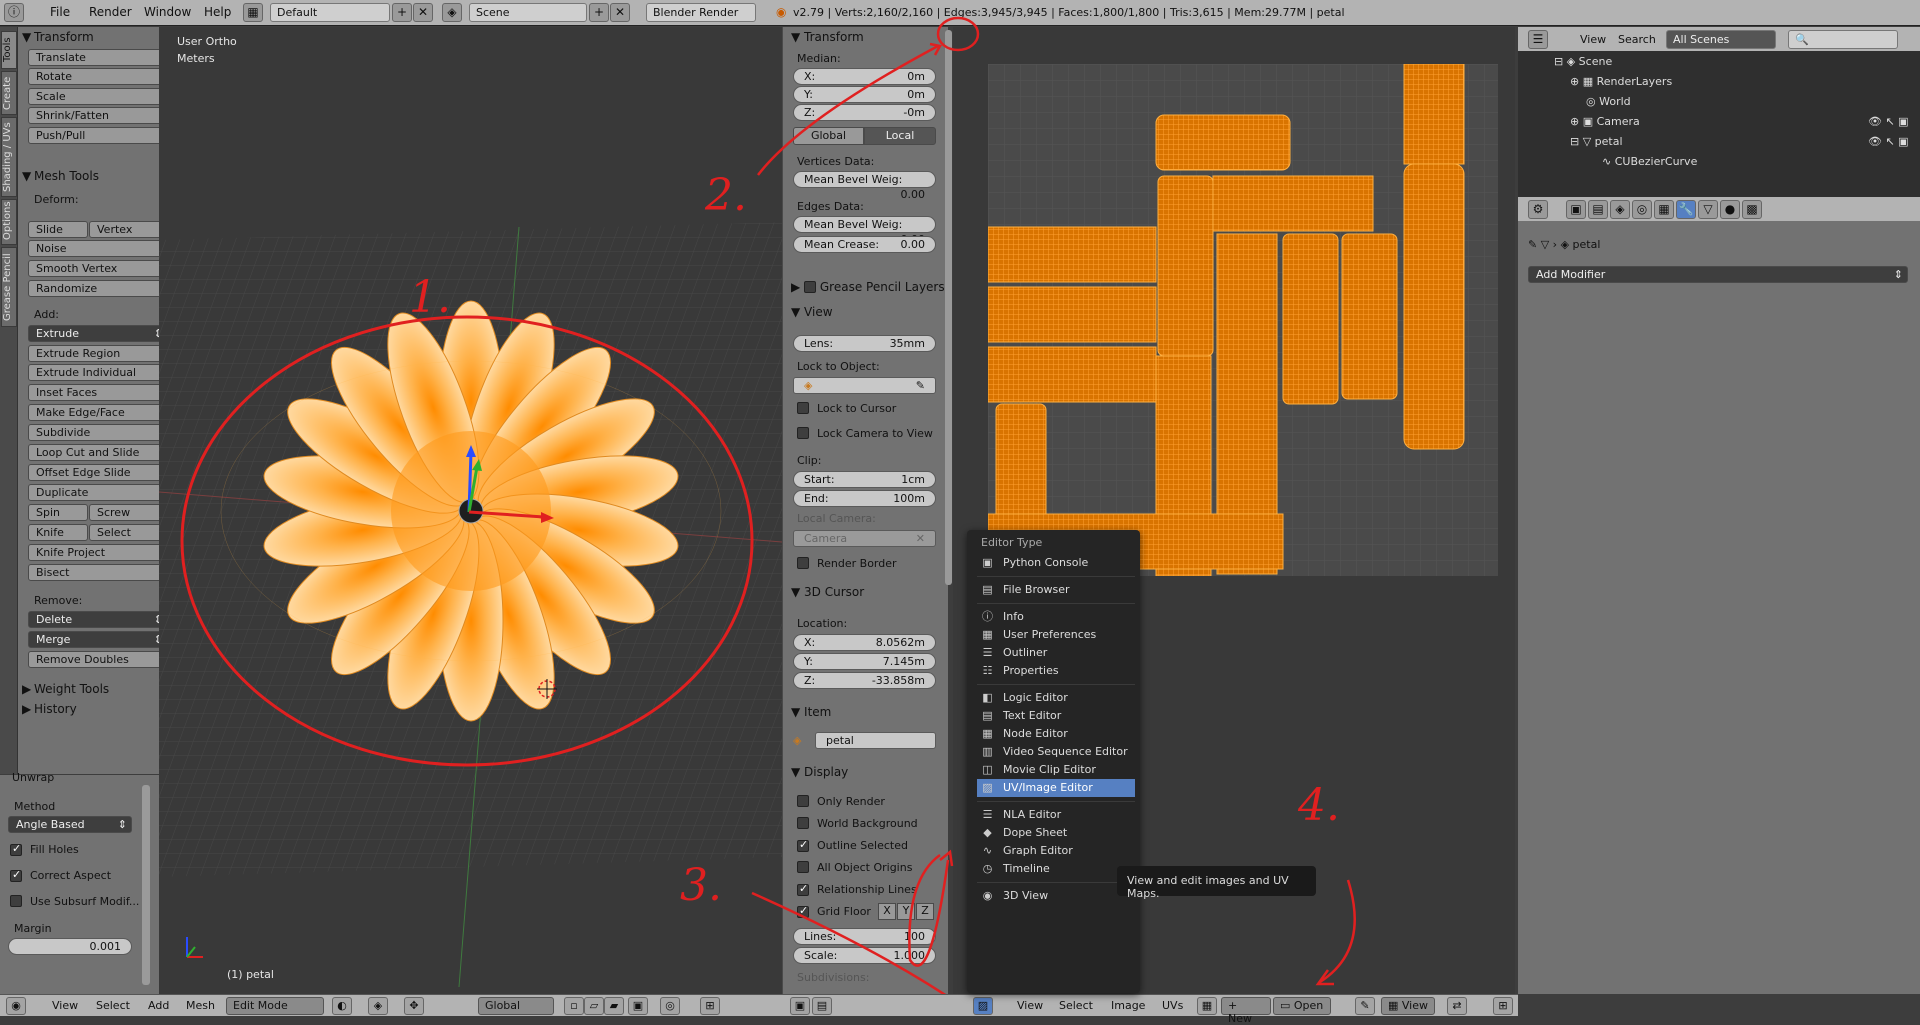  I want to click on local-toggle: Local, so click(900, 136).